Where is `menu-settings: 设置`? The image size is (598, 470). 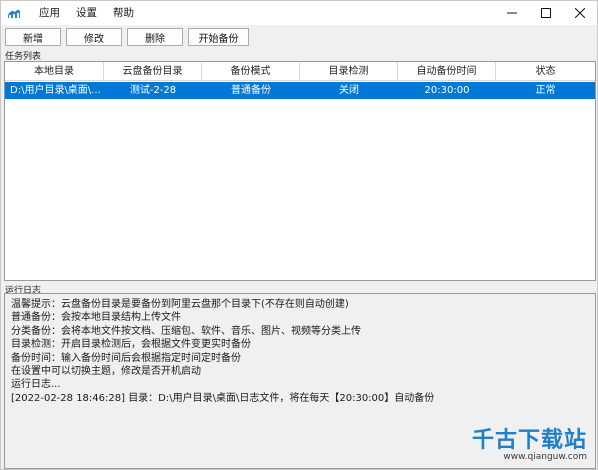 menu-settings: 设置 is located at coordinates (86, 13).